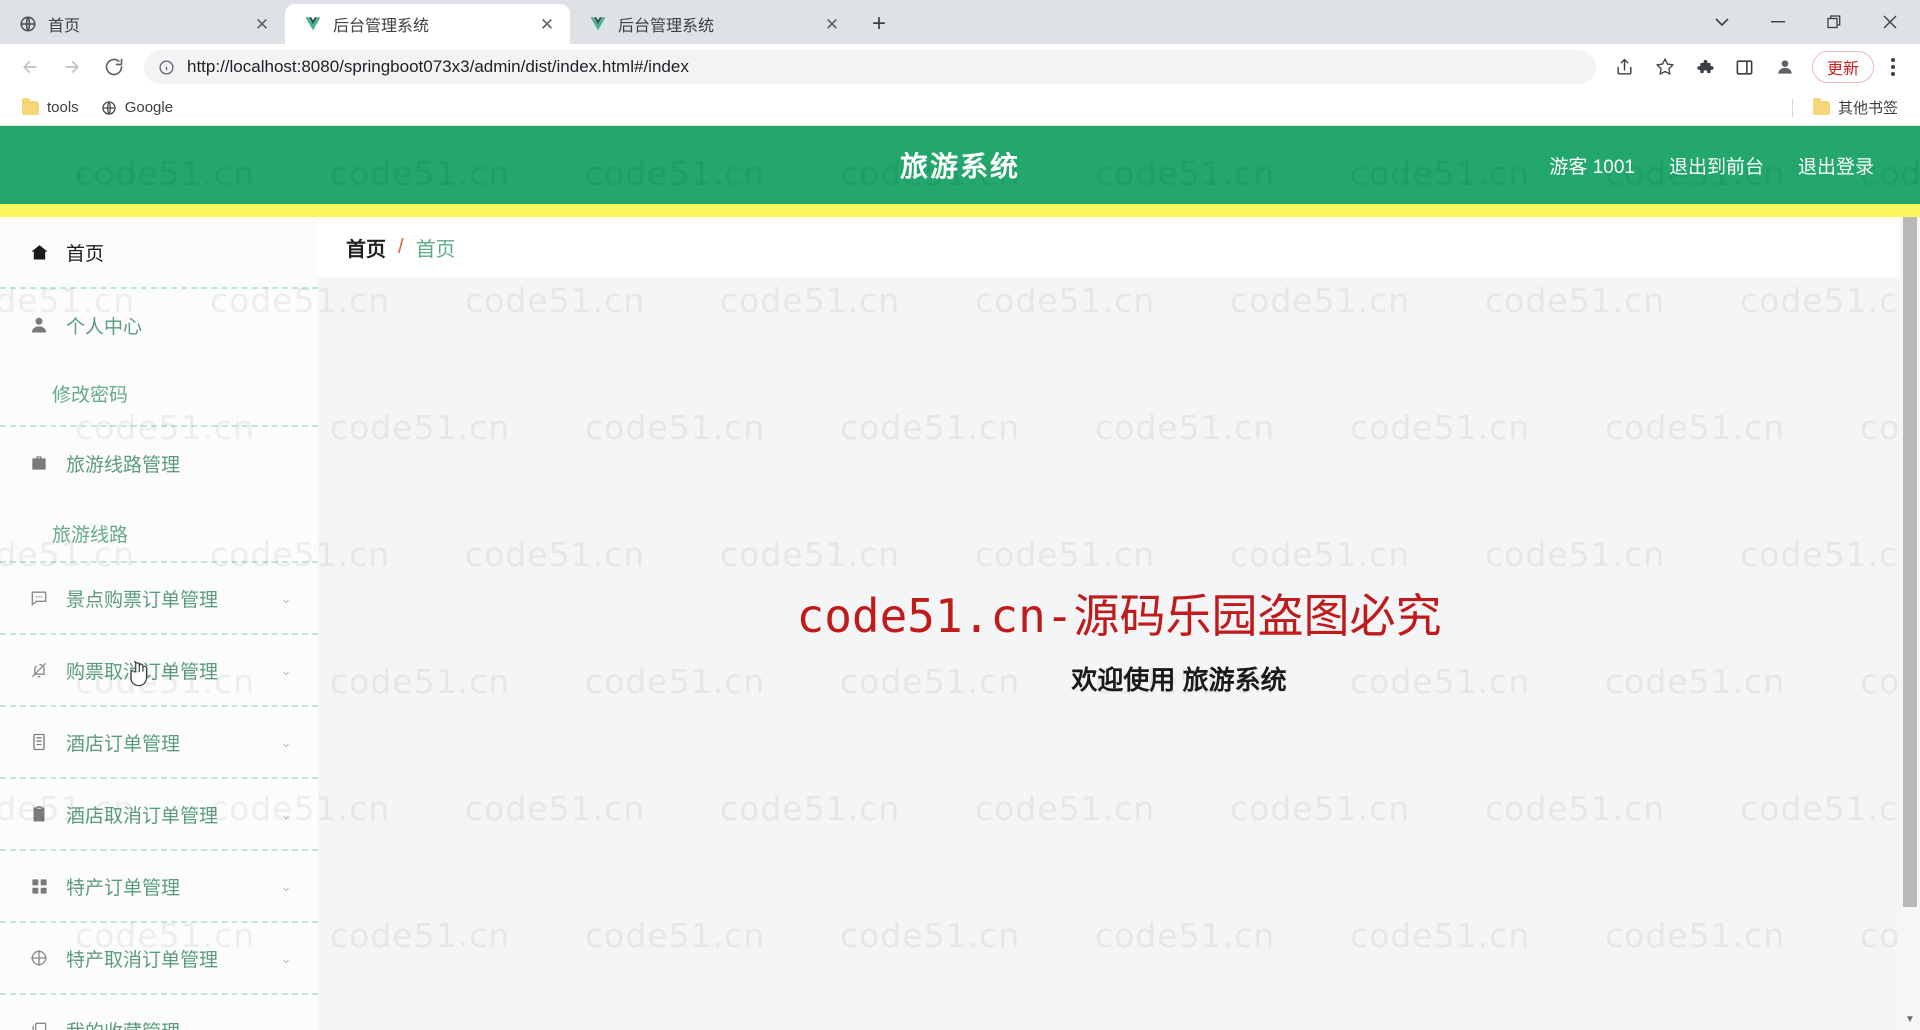 The width and height of the screenshot is (1920, 1030). What do you see at coordinates (1778, 22) in the screenshot?
I see `minimize-icon` at bounding box center [1778, 22].